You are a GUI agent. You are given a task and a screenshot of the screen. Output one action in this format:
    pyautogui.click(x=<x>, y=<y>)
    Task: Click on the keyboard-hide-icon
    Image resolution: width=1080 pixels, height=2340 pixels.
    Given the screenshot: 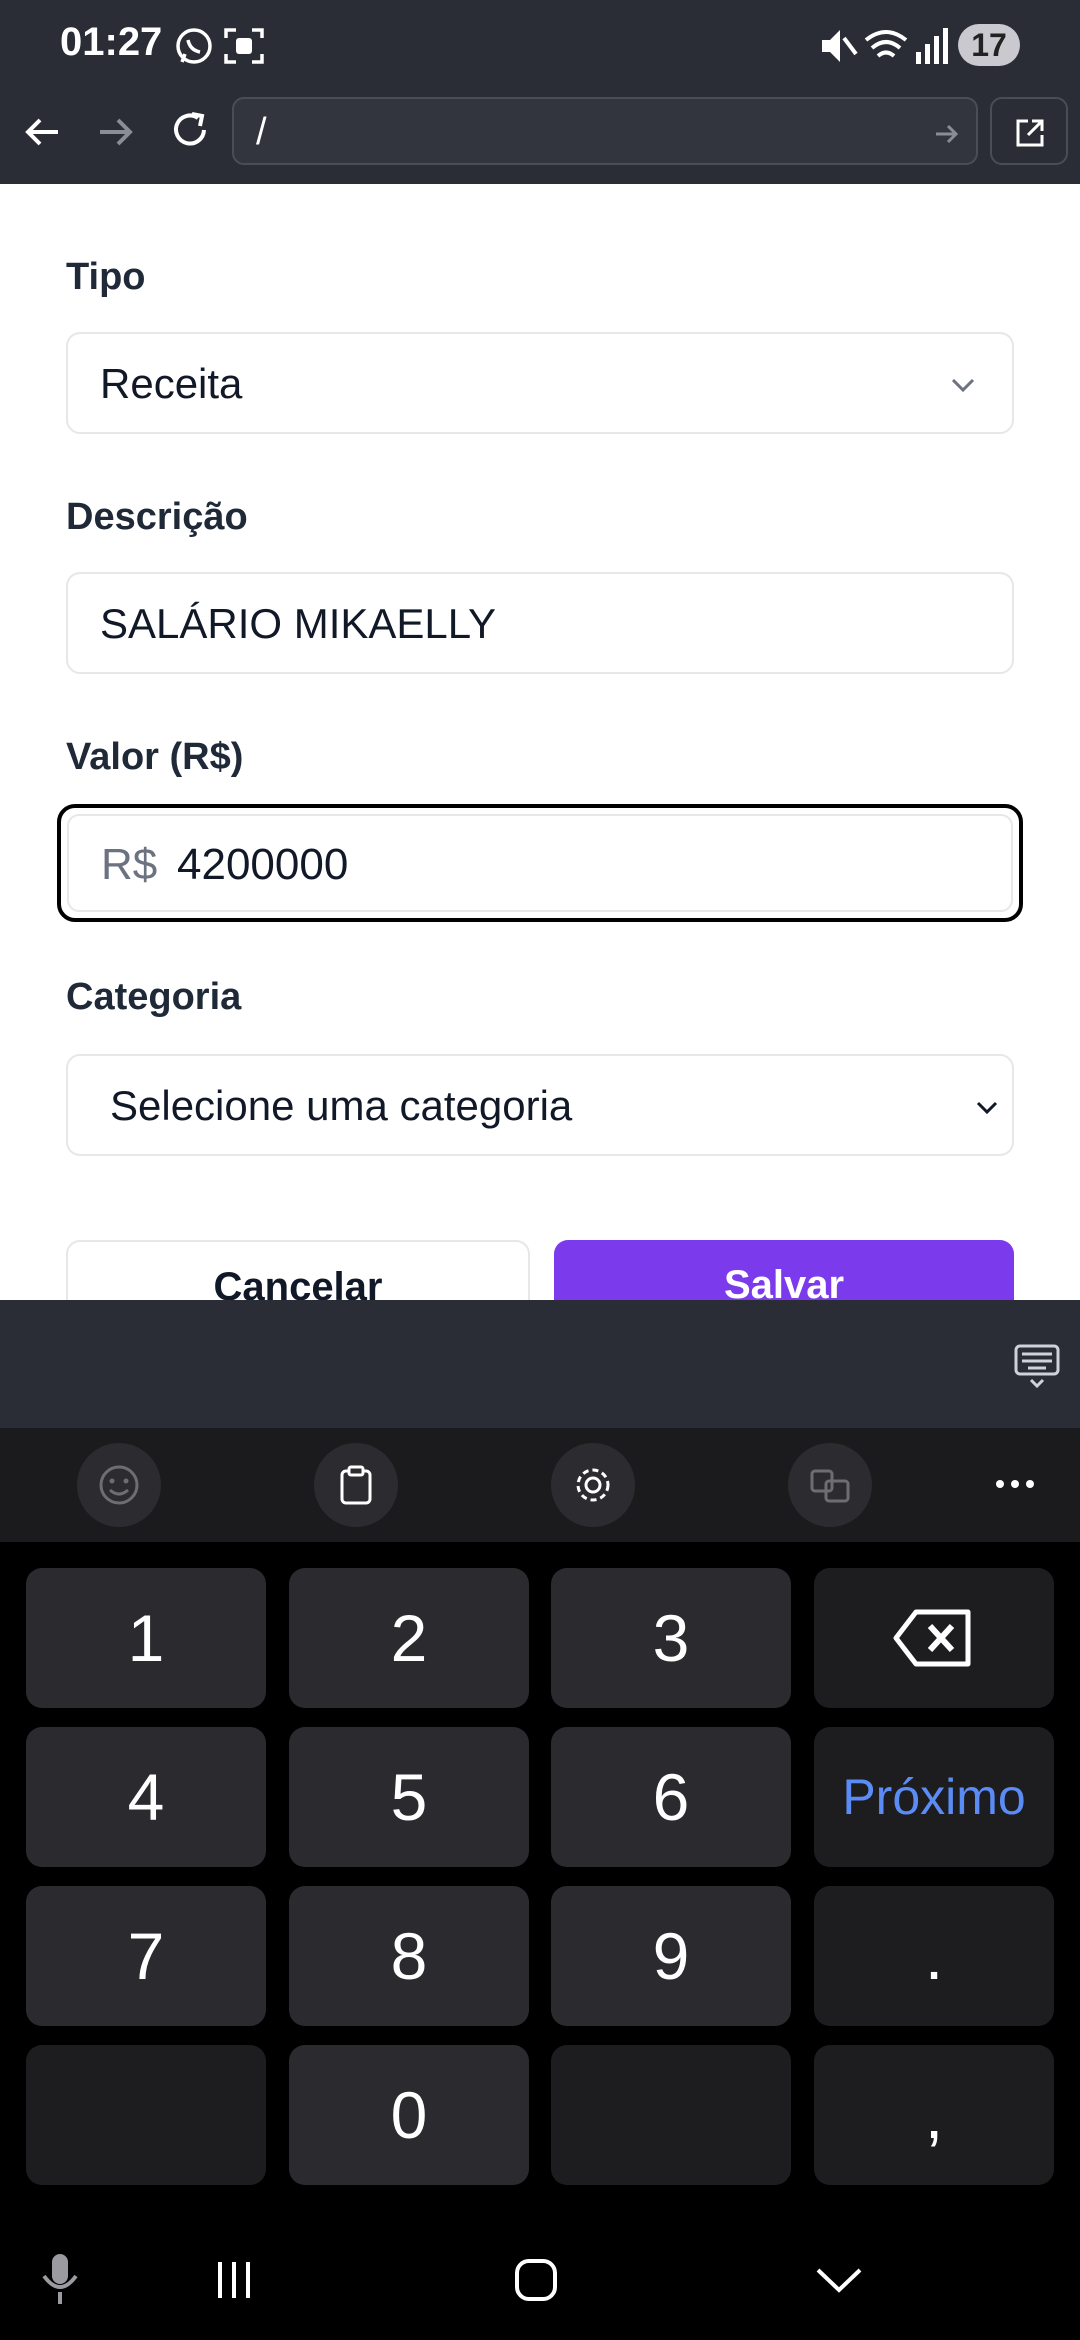 What is the action you would take?
    pyautogui.click(x=1037, y=1365)
    